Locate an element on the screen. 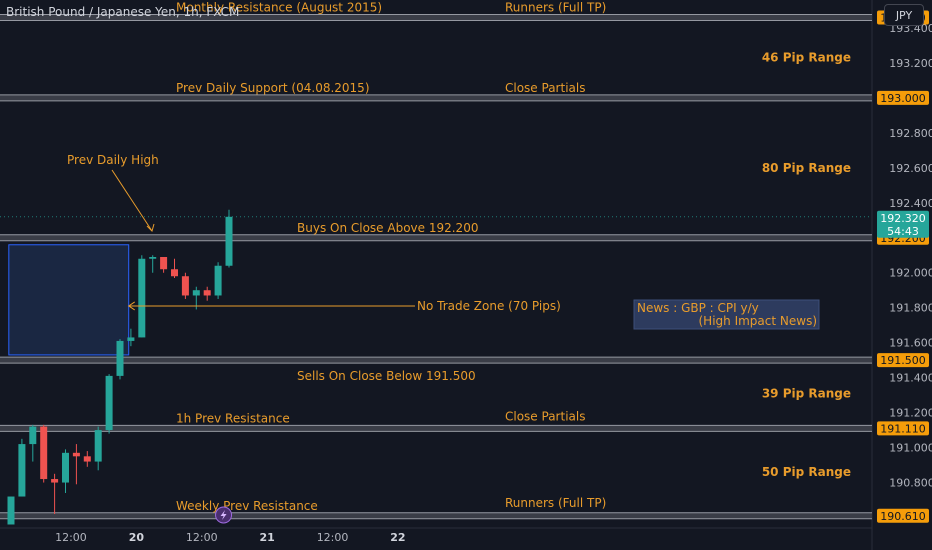 The height and width of the screenshot is (550, 932). level-label-left: Prev Daily Support (04.08.2015) is located at coordinates (273, 88).